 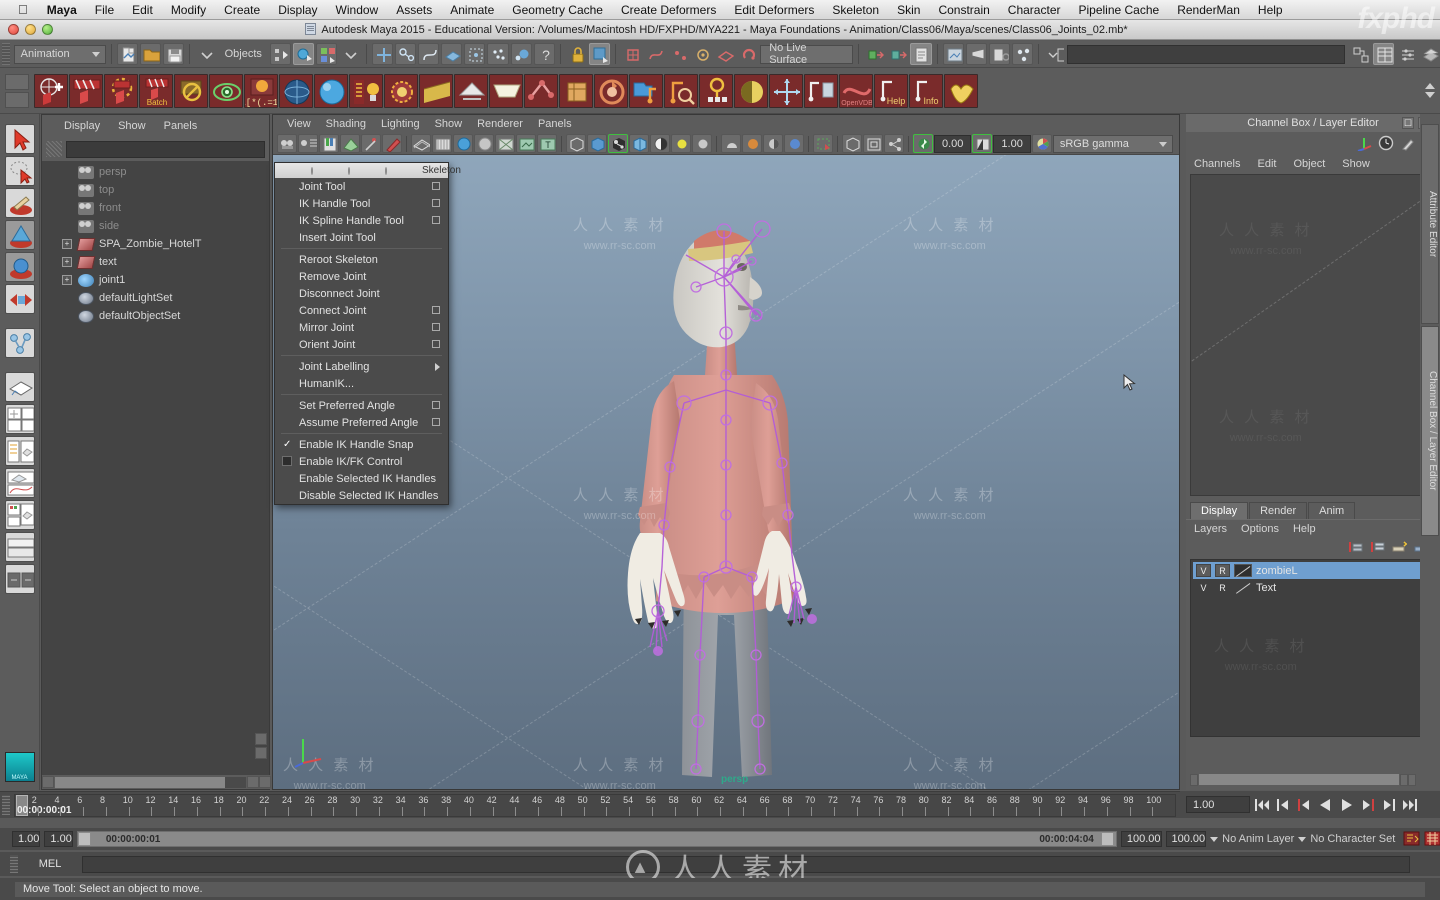 I want to click on layout-saved-views-button, so click(x=19, y=579).